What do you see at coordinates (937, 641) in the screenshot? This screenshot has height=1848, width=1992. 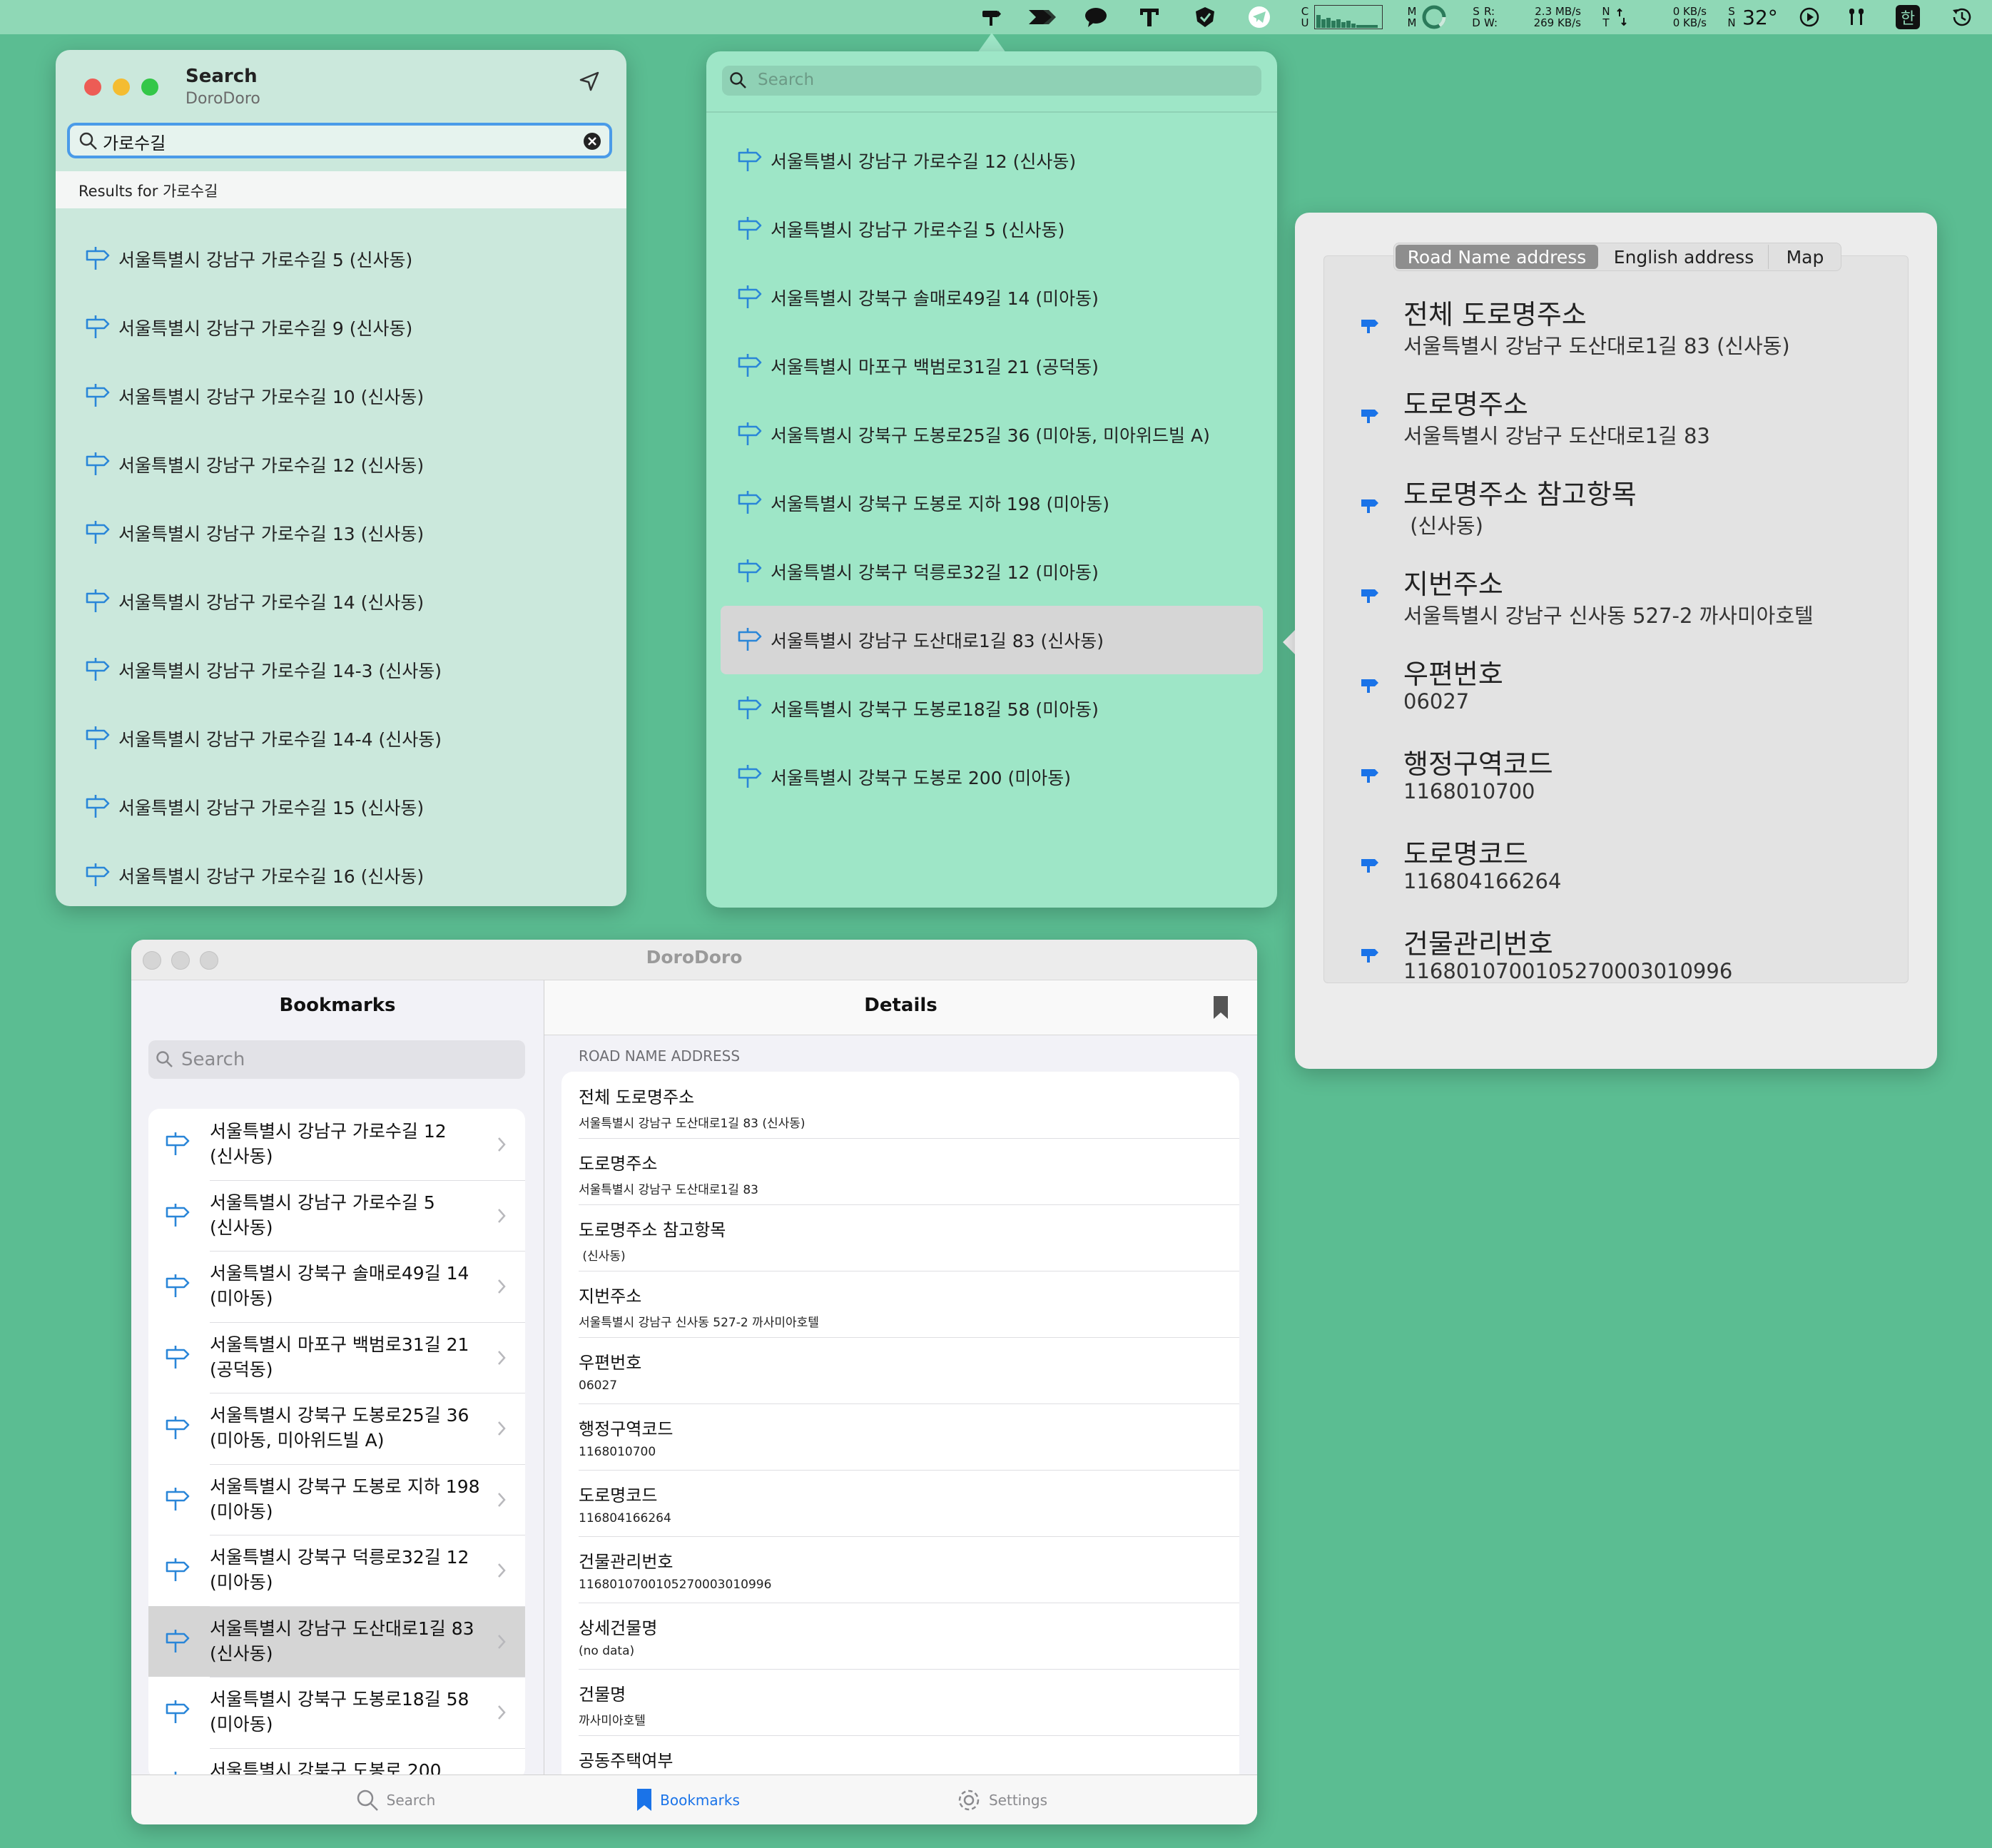 I see `popover-item-label: 서울특별시 강남구 도산대로1길 83 (신사동)` at bounding box center [937, 641].